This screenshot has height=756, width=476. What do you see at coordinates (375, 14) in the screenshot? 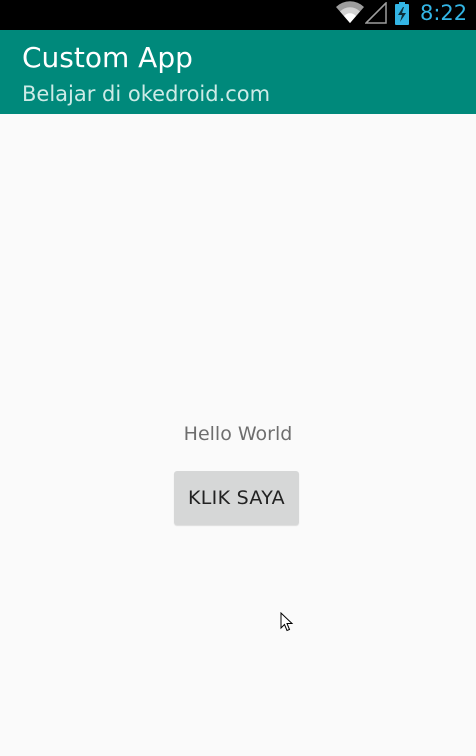
I see `signal-icon` at bounding box center [375, 14].